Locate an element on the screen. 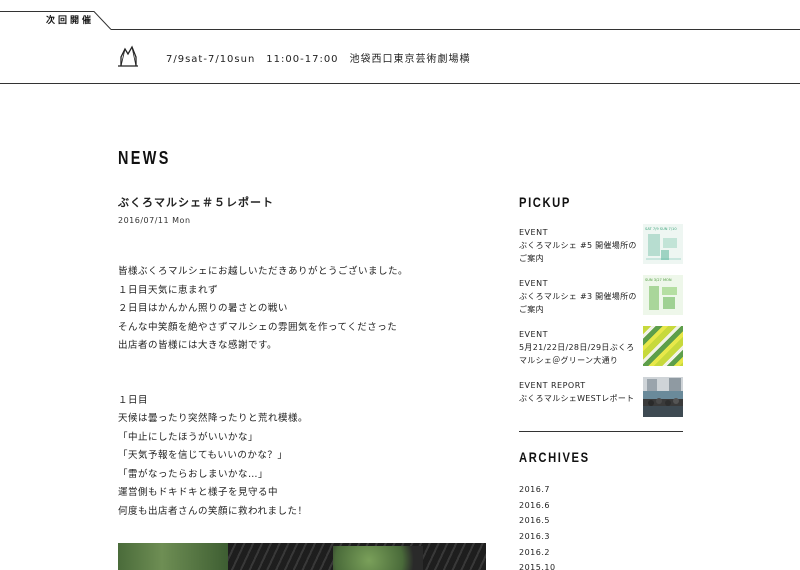 Image resolution: width=800 pixels, height=570 pixels. pickup-item-text: EVENT ぶくろマルシェ #3 開催場所のご案内 is located at coordinates (578, 296).